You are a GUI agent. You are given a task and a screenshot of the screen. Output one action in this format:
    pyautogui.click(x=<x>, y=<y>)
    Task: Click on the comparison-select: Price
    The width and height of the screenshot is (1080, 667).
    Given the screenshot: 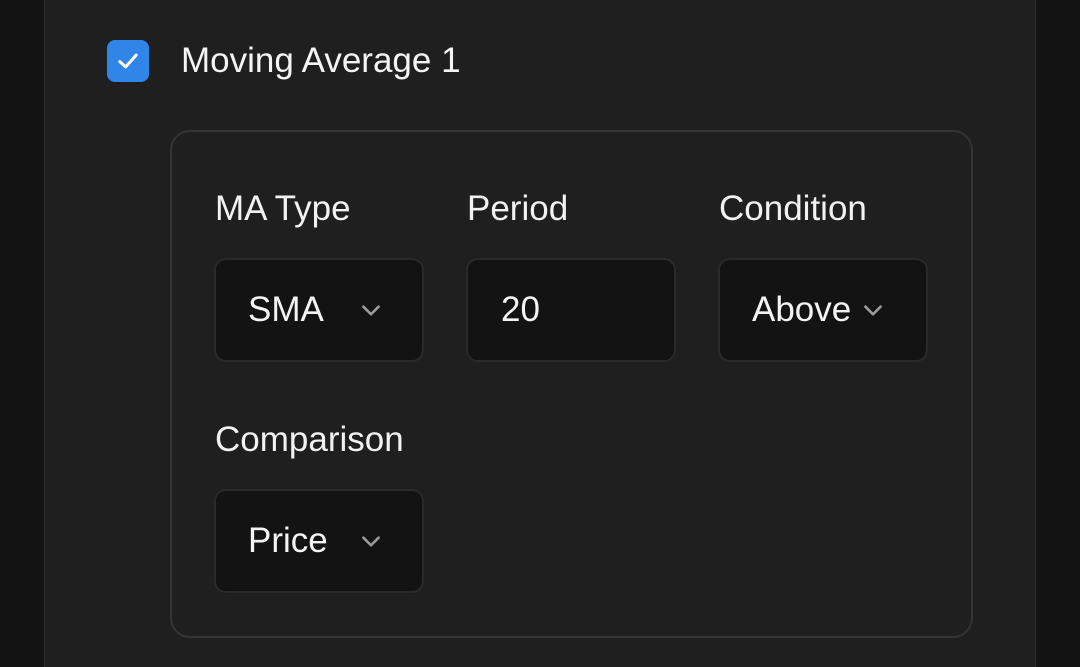 What is the action you would take?
    pyautogui.click(x=319, y=541)
    